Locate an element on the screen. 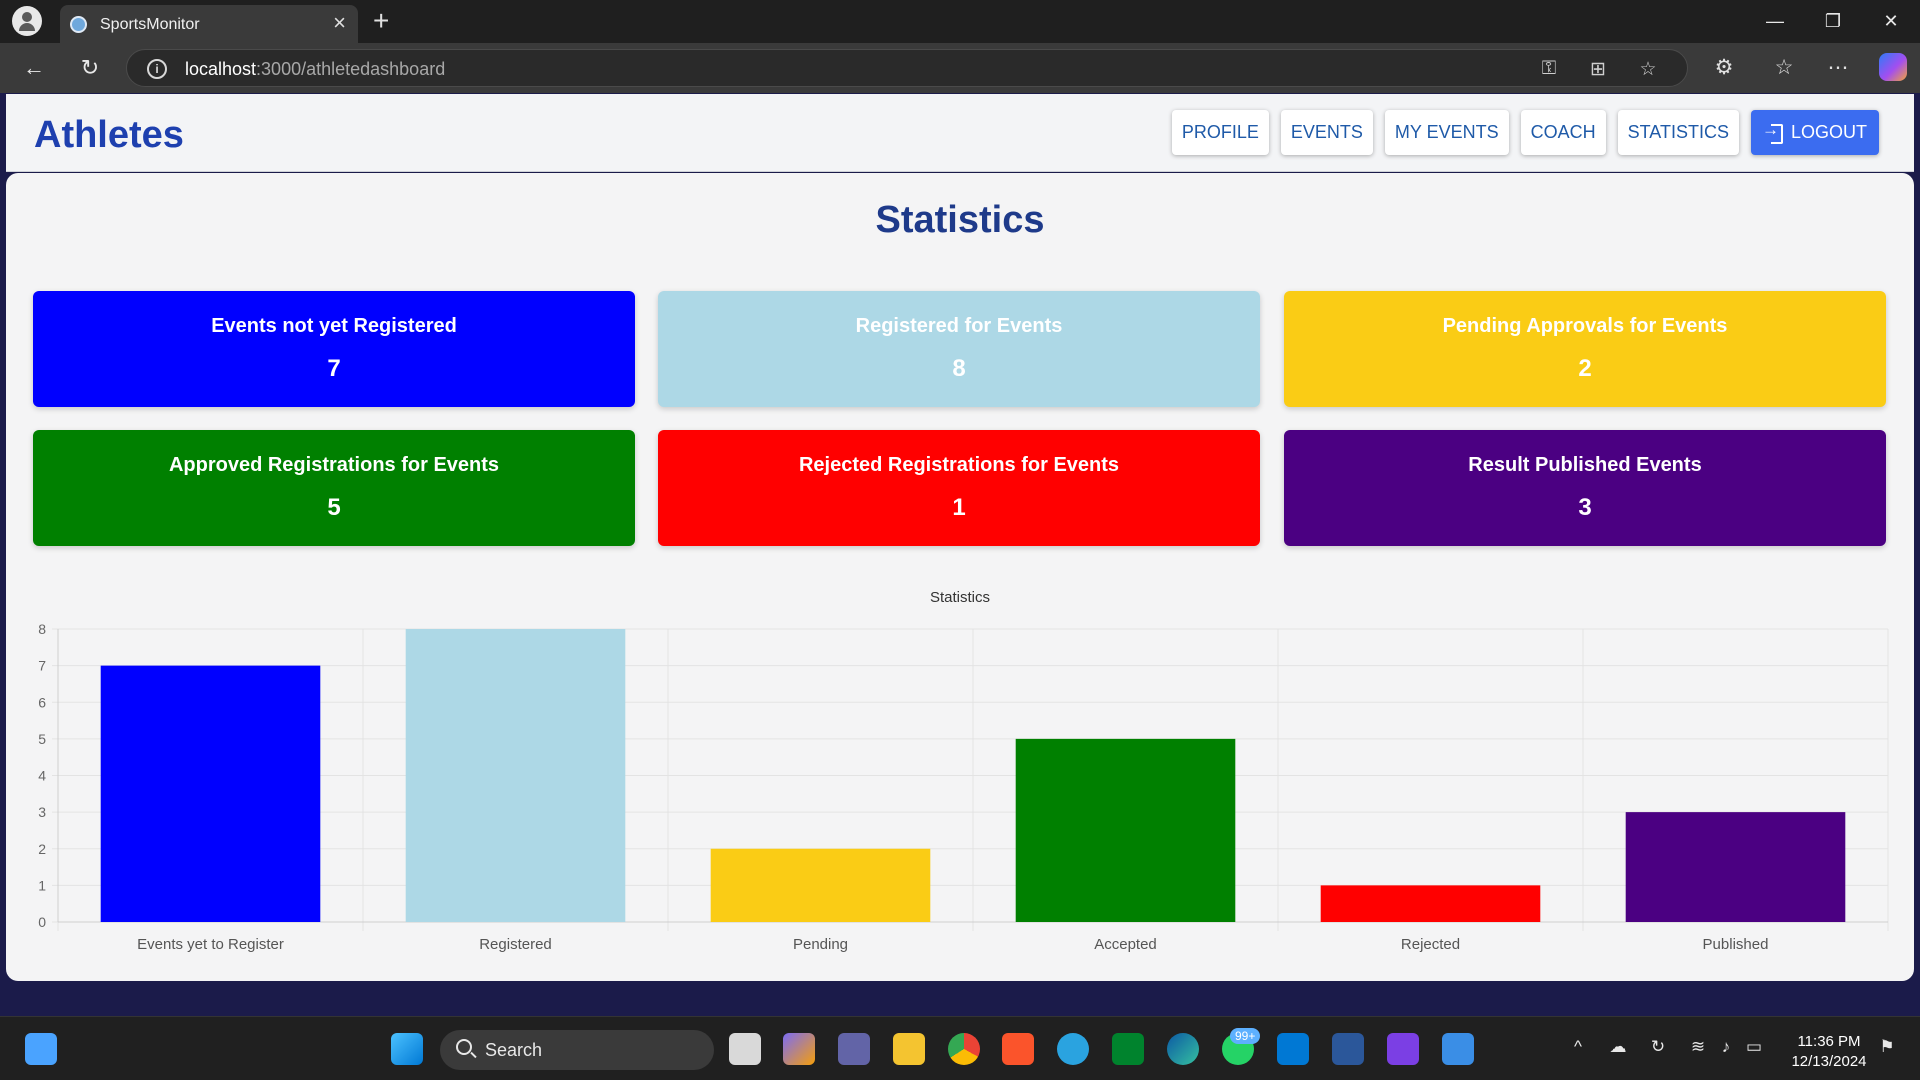  tab-close-icon: × is located at coordinates (339, 23).